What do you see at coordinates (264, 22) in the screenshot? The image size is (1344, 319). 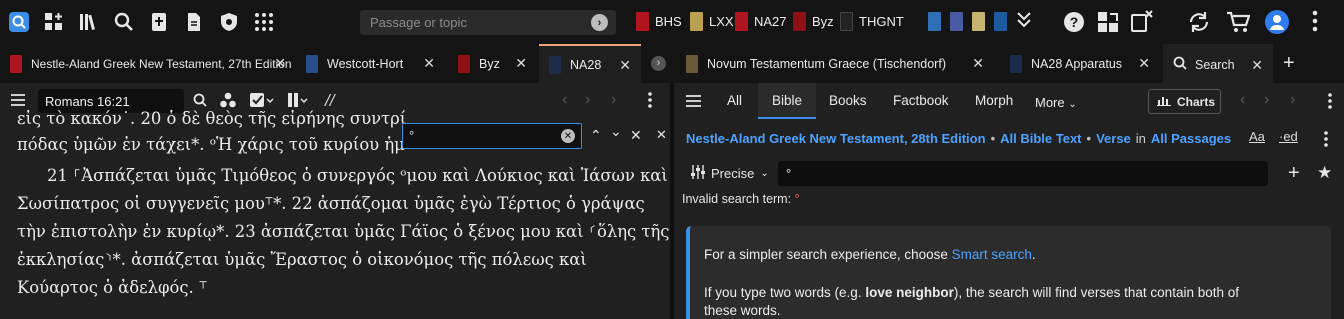 I see `apps-grid-icon` at bounding box center [264, 22].